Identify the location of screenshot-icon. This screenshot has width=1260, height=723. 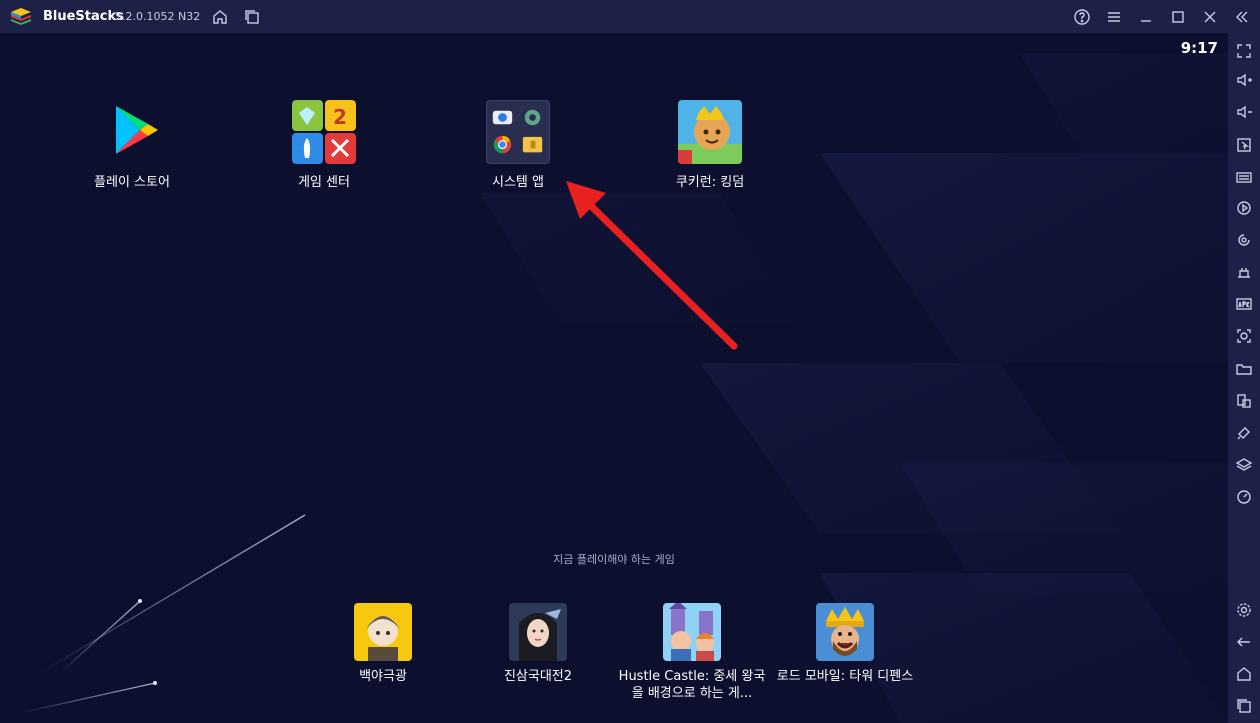
(1244, 336).